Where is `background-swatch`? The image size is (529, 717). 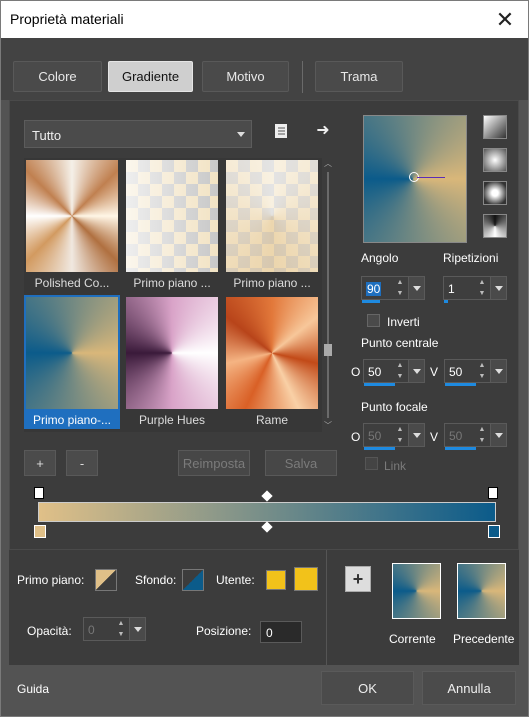 background-swatch is located at coordinates (193, 580).